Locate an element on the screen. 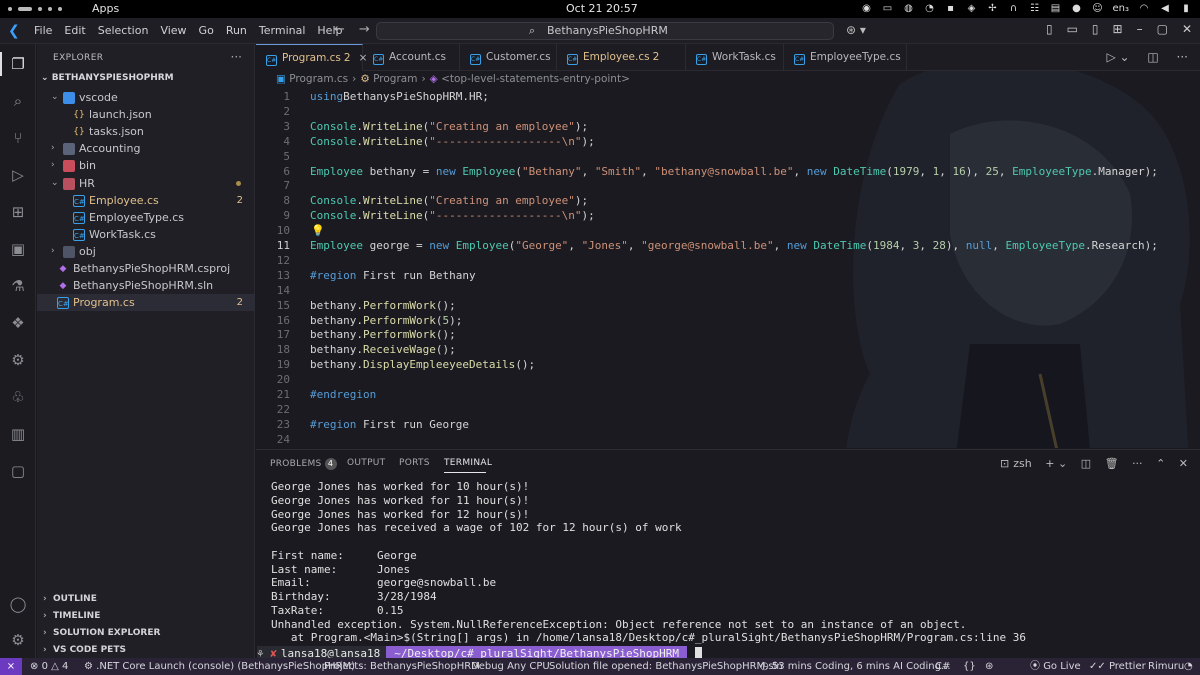 The width and height of the screenshot is (1200, 675). breadcrumb-file: Program.cs is located at coordinates (318, 79).